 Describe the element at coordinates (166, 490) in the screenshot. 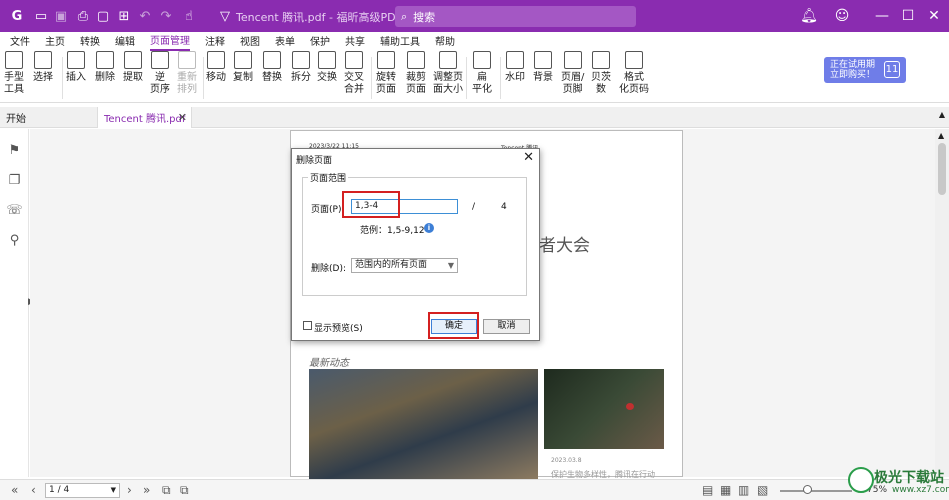

I see `prev-view-icon: ⧉` at that location.